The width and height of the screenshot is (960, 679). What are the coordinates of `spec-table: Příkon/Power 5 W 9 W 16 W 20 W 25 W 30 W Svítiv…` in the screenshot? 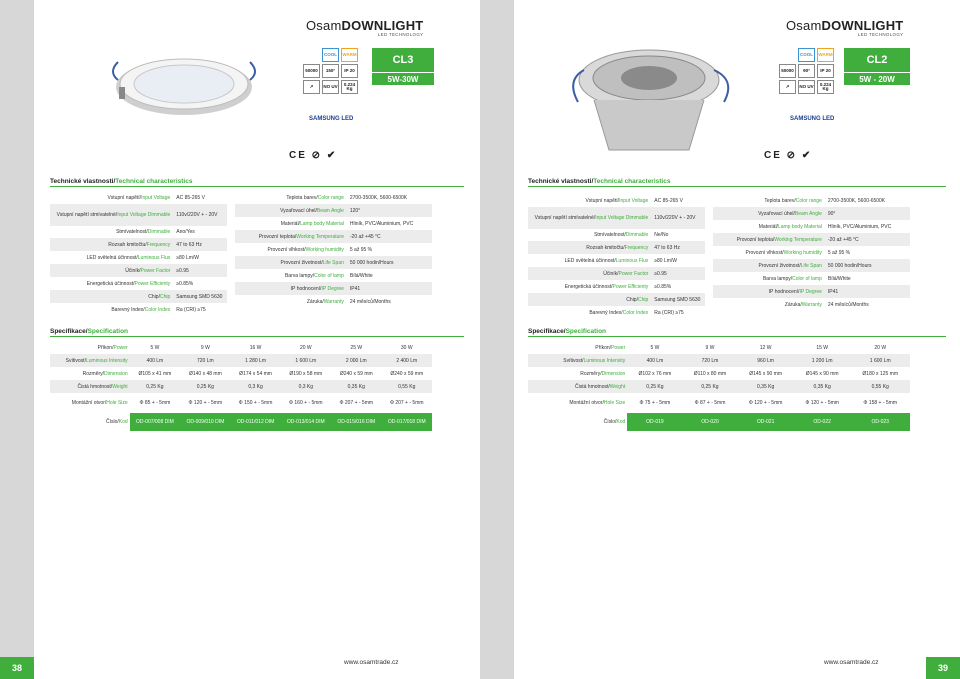 It's located at (241, 386).